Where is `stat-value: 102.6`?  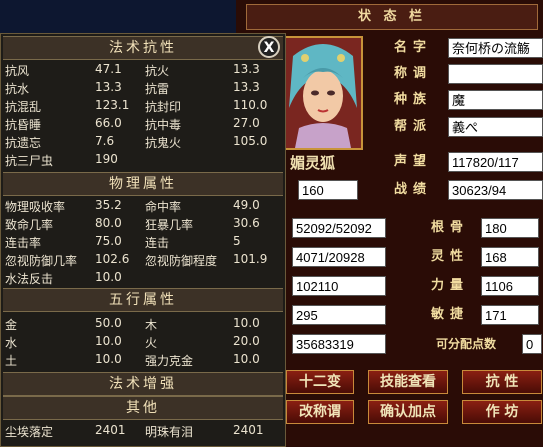
stat-value: 102.6 is located at coordinates (112, 259).